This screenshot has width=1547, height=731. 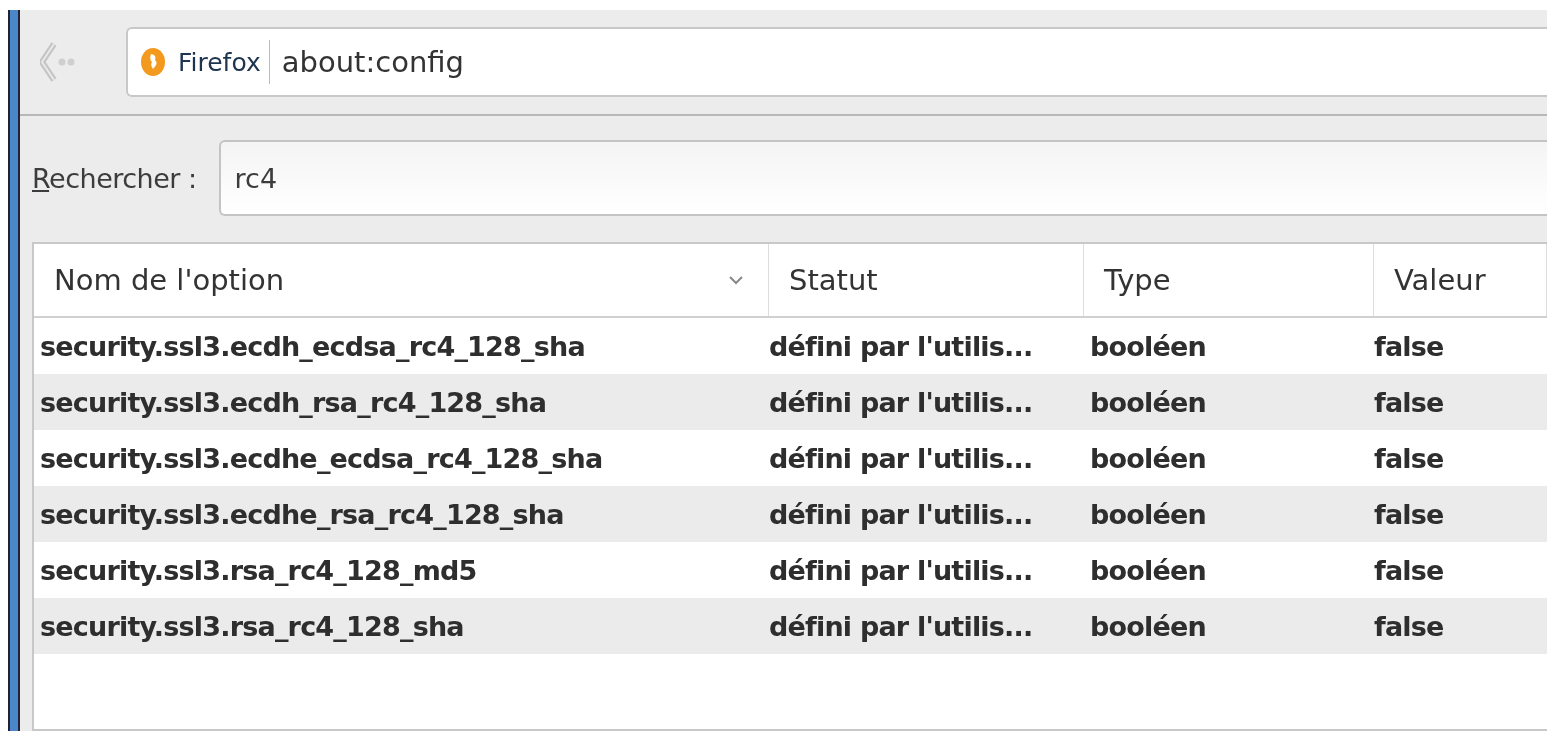 What do you see at coordinates (258, 570) in the screenshot?
I see `table-cell-text: security.ssl3.rsa_rc4_128_md5` at bounding box center [258, 570].